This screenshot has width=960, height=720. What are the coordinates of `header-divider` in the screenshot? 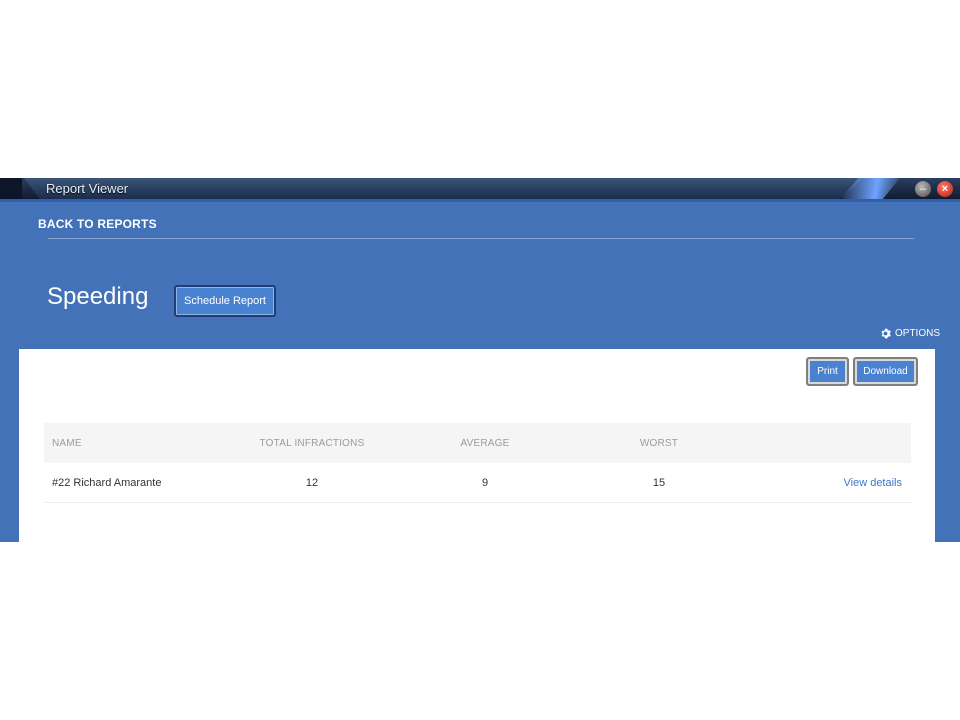 It's located at (481, 238).